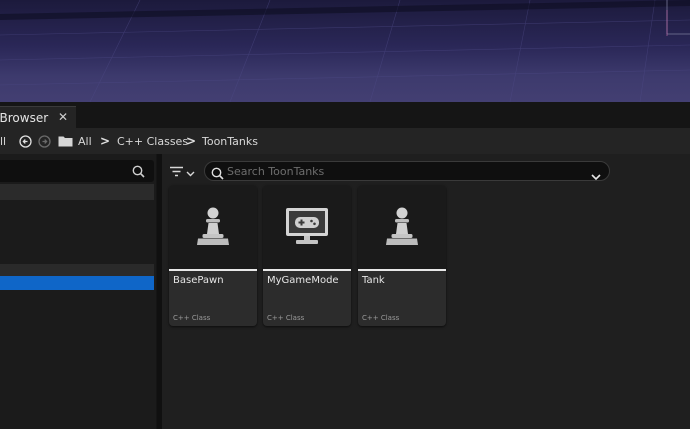 The width and height of the screenshot is (690, 429). Describe the element at coordinates (65, 141) in the screenshot. I see `folder-icon` at that location.